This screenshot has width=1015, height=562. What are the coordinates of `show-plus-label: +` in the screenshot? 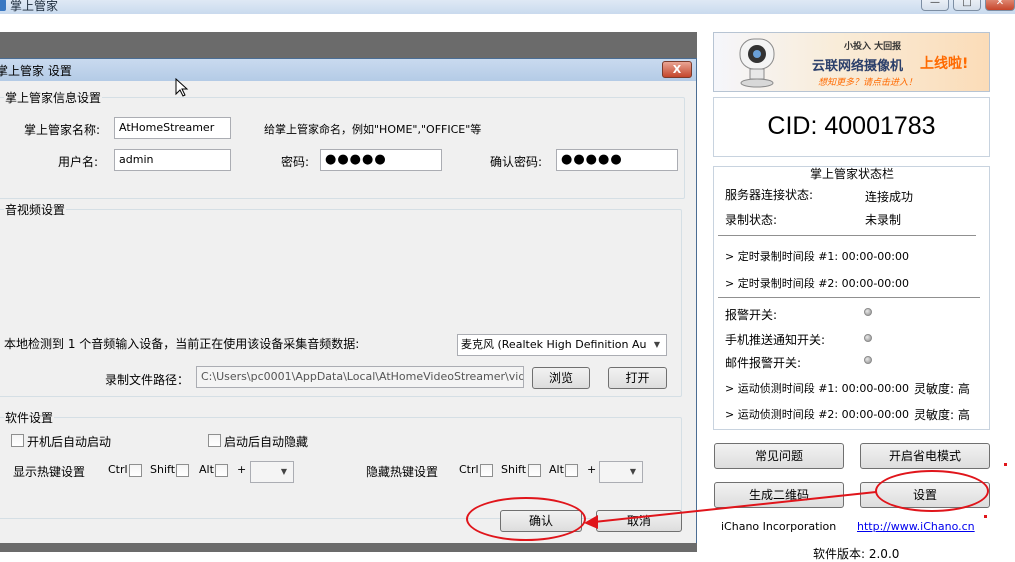 It's located at (242, 469).